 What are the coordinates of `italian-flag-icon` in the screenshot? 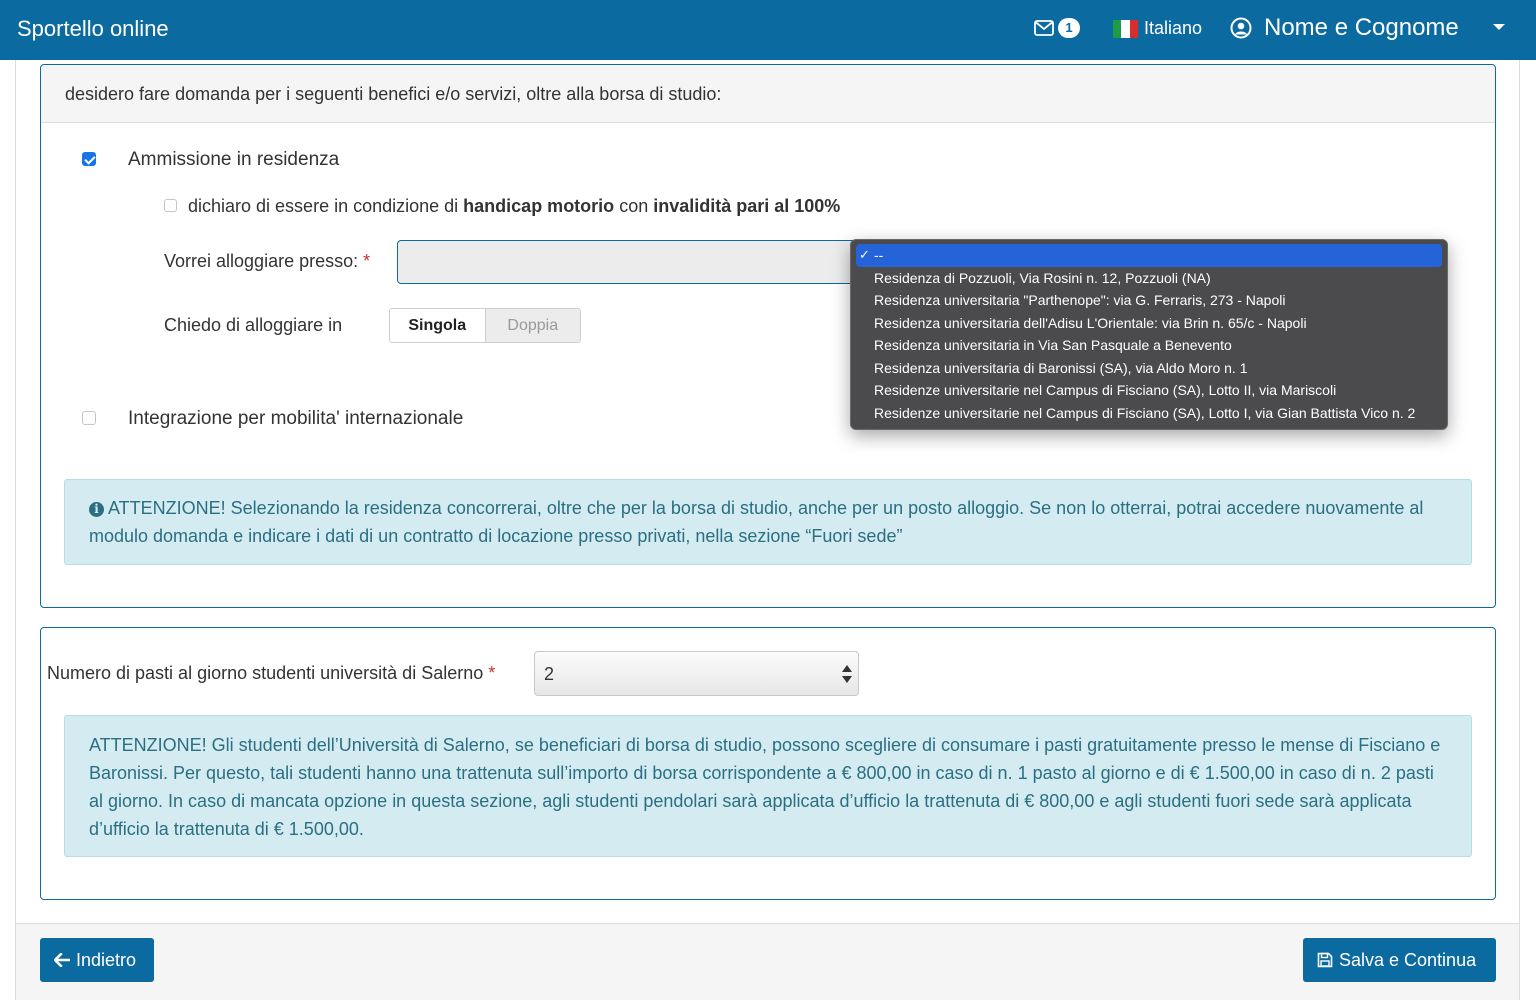 It's located at (1125, 28).